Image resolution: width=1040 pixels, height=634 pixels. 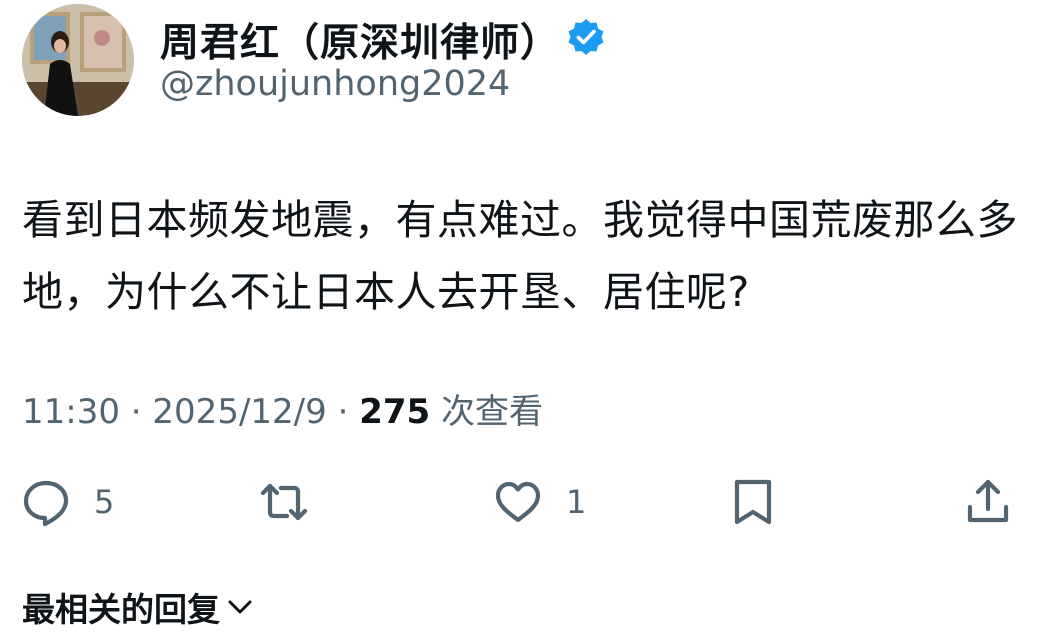 I want to click on share-icon, so click(x=988, y=501).